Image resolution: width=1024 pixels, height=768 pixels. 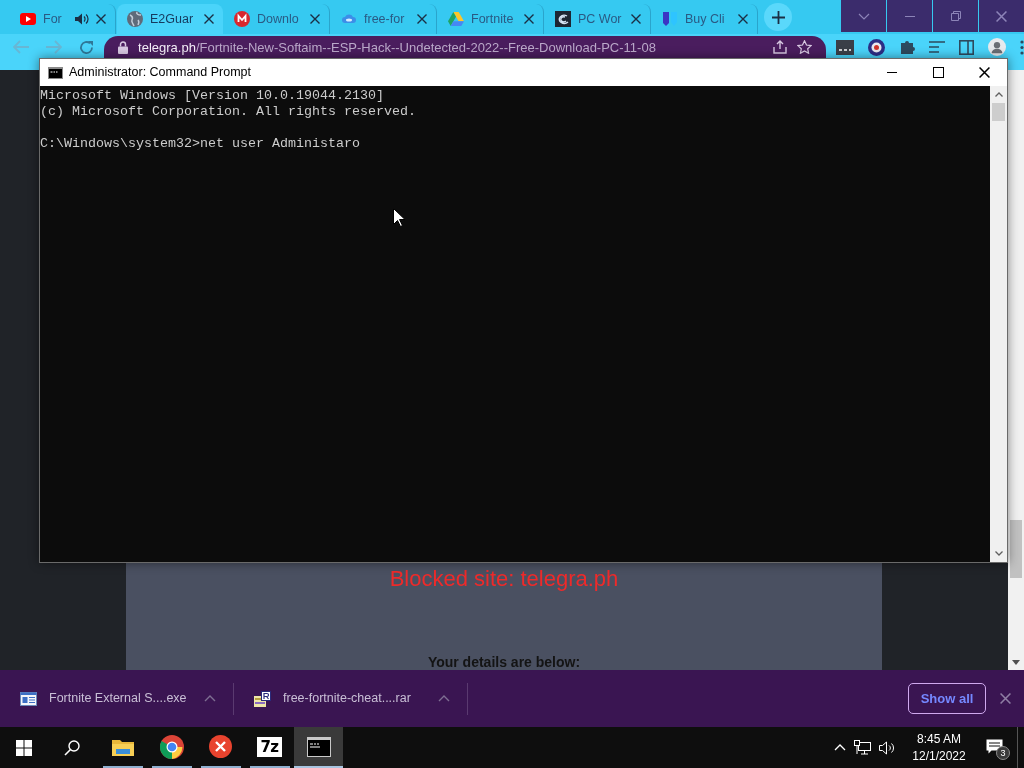 I want to click on taskbar-app-button, so click(x=318, y=747).